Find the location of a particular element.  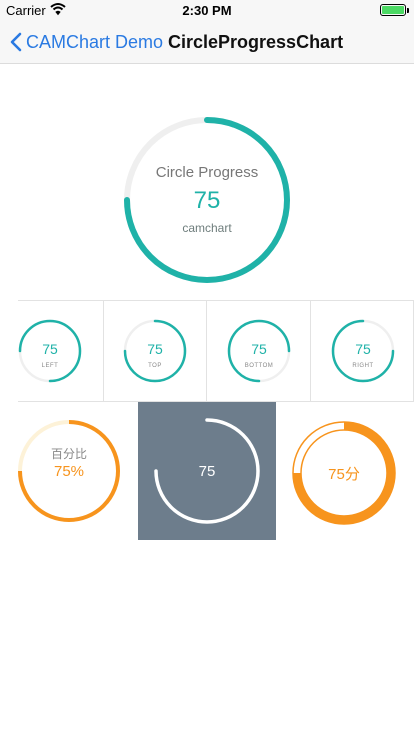

page-title: CircleProgressChart is located at coordinates (256, 42).